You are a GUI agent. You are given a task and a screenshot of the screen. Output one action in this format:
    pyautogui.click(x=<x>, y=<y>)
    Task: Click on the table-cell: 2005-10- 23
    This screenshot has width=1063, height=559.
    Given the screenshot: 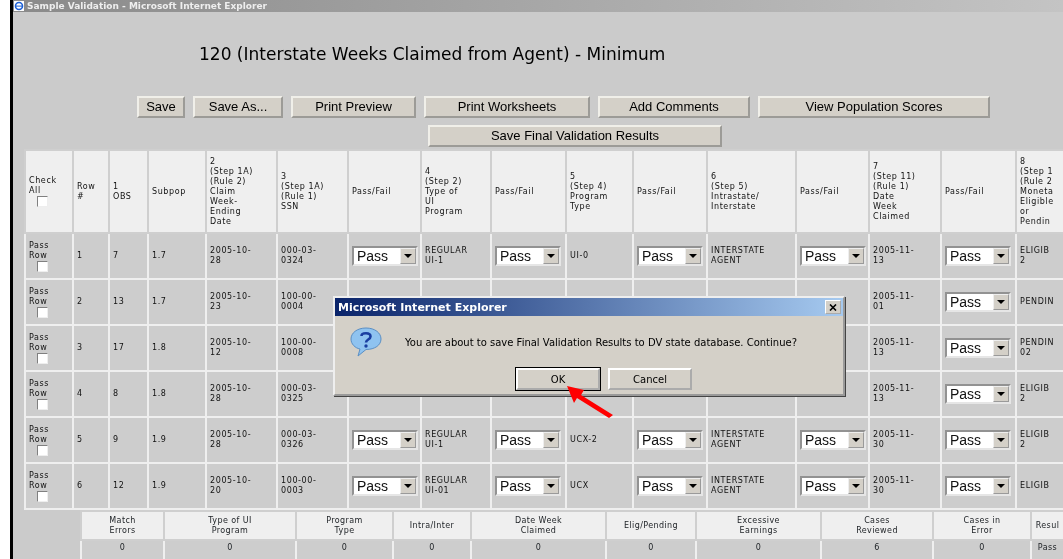 What is the action you would take?
    pyautogui.click(x=231, y=301)
    